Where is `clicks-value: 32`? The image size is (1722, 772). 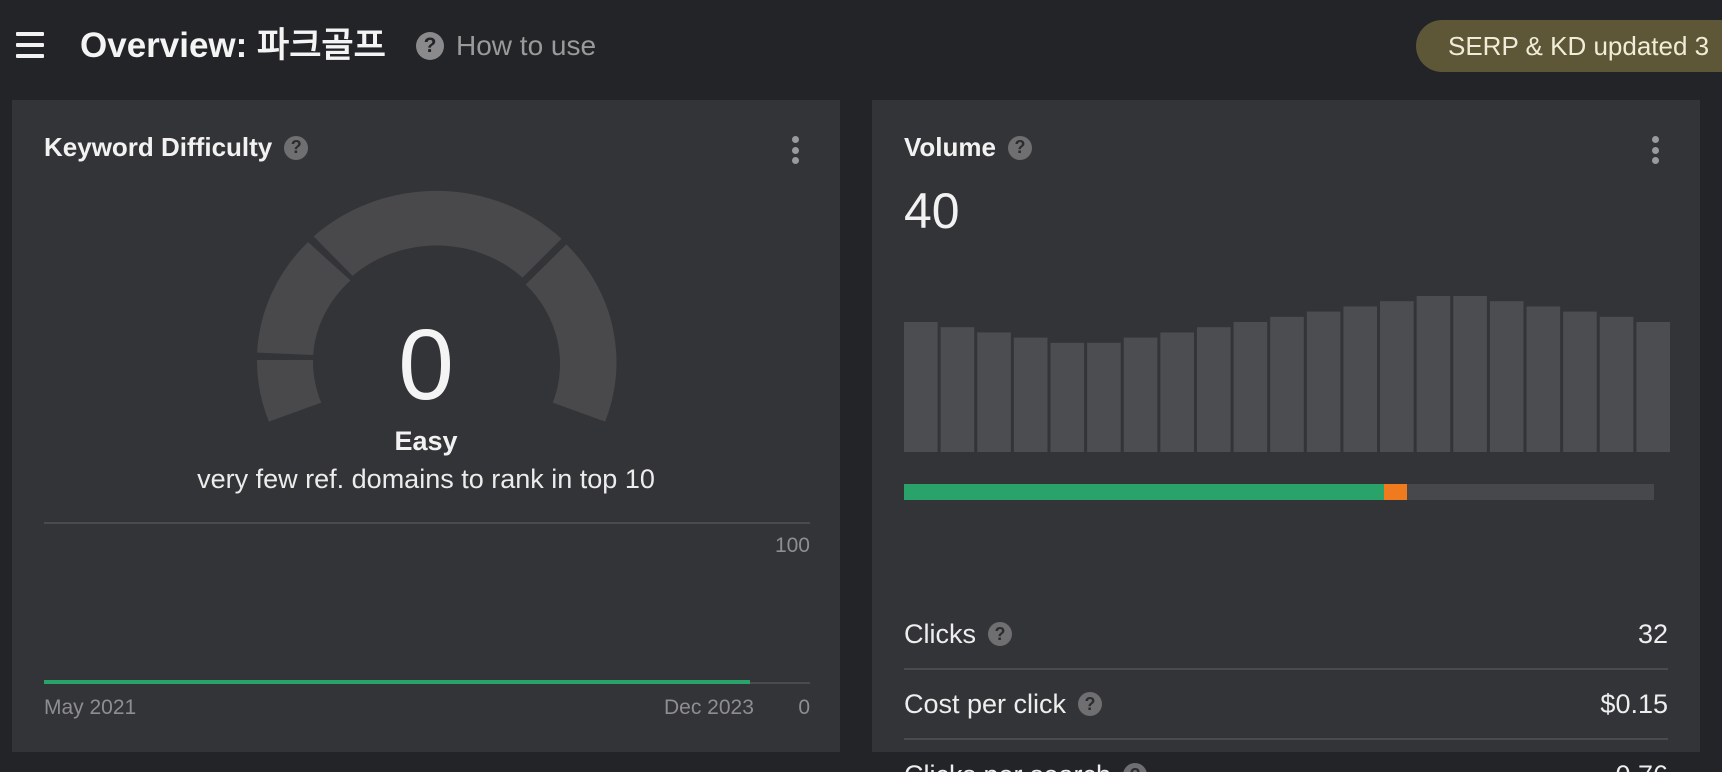 clicks-value: 32 is located at coordinates (1652, 633).